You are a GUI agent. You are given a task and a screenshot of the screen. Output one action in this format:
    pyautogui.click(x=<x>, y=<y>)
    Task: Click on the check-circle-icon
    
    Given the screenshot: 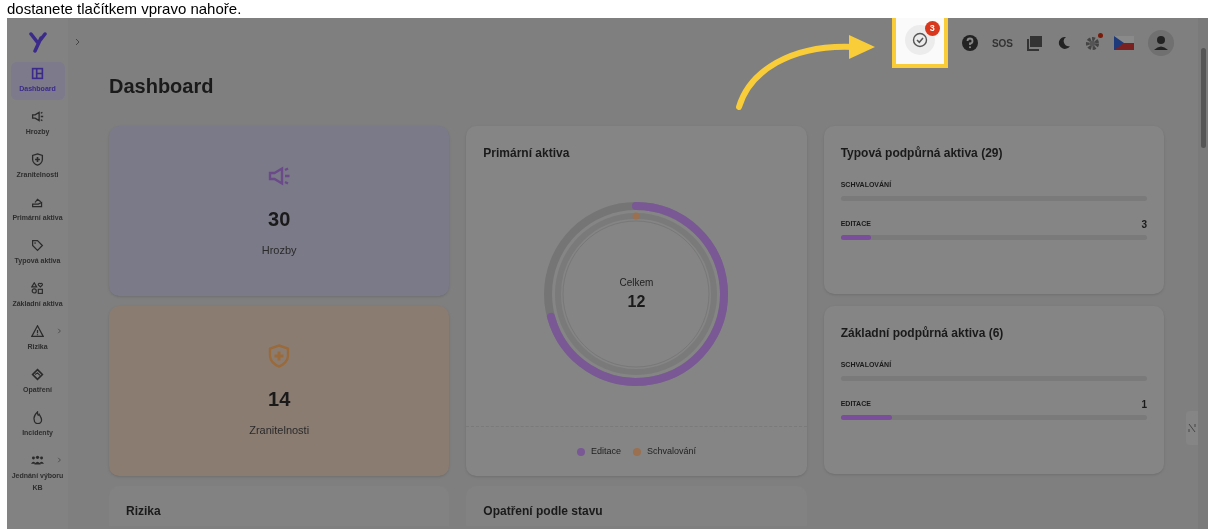 What is the action you would take?
    pyautogui.click(x=919, y=40)
    